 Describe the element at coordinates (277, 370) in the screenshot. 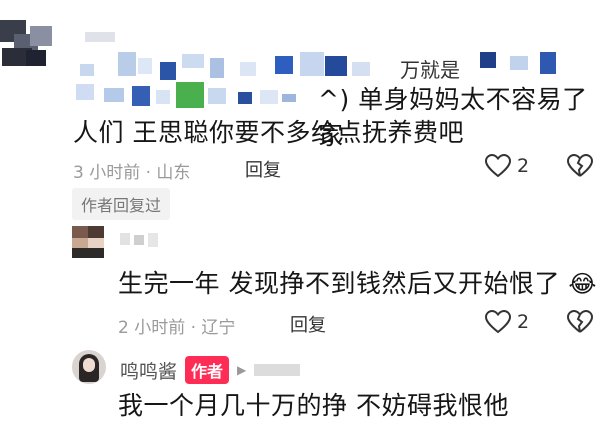

I see `blurred-reply-target` at that location.